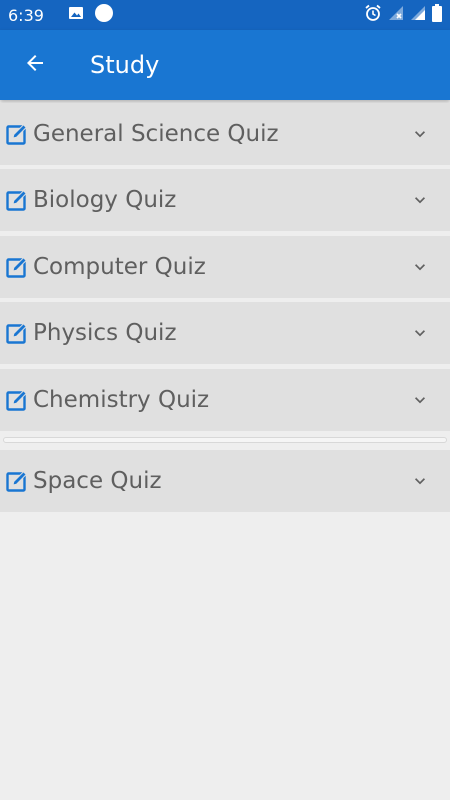 This screenshot has width=450, height=800. I want to click on battery-icon, so click(437, 15).